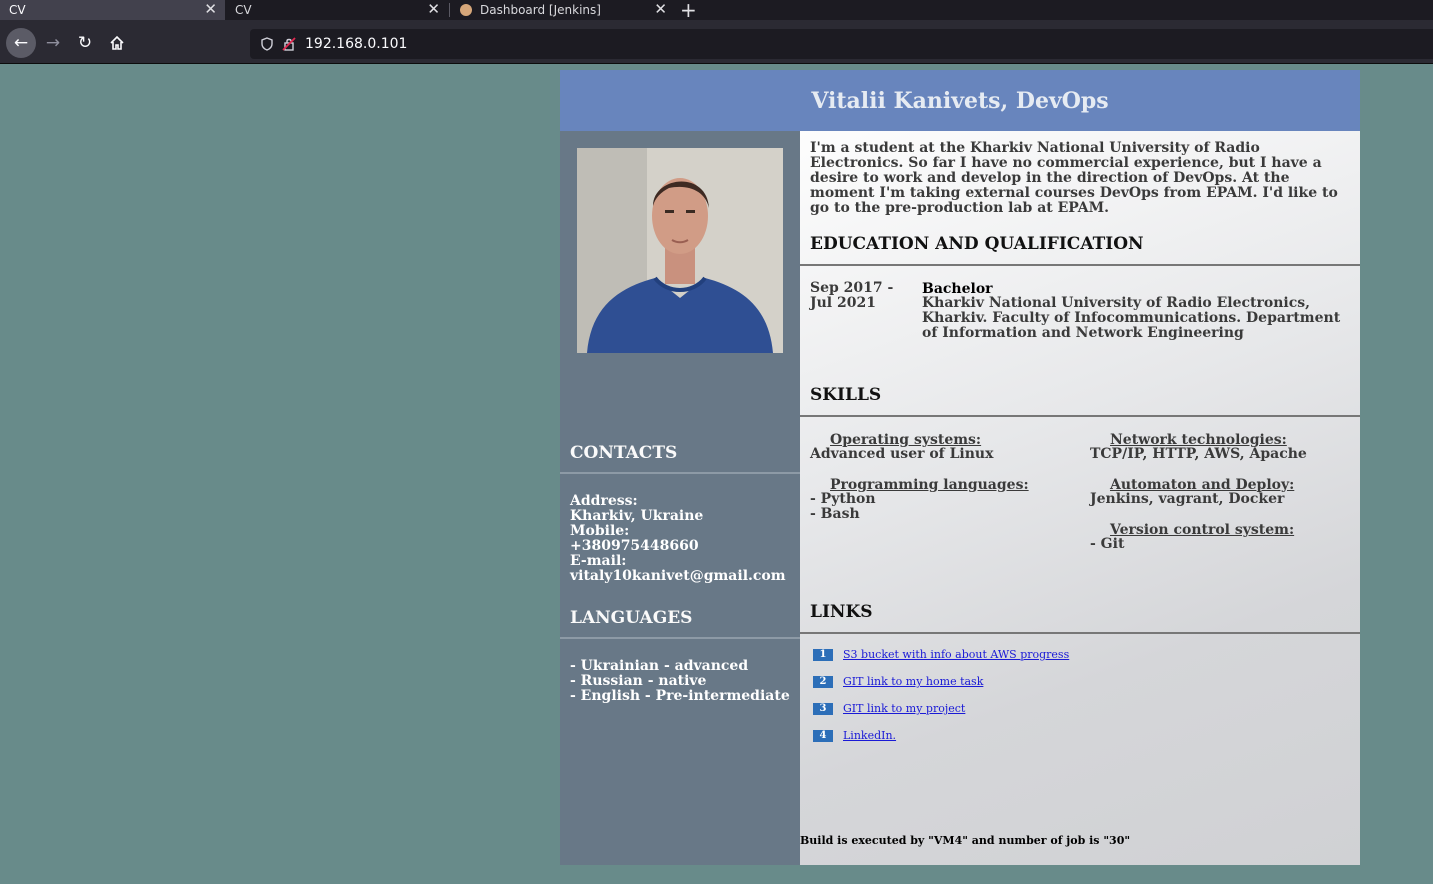 This screenshot has width=1433, height=884. Describe the element at coordinates (634, 546) in the screenshot. I see `mobile-value: +380975448660` at that location.